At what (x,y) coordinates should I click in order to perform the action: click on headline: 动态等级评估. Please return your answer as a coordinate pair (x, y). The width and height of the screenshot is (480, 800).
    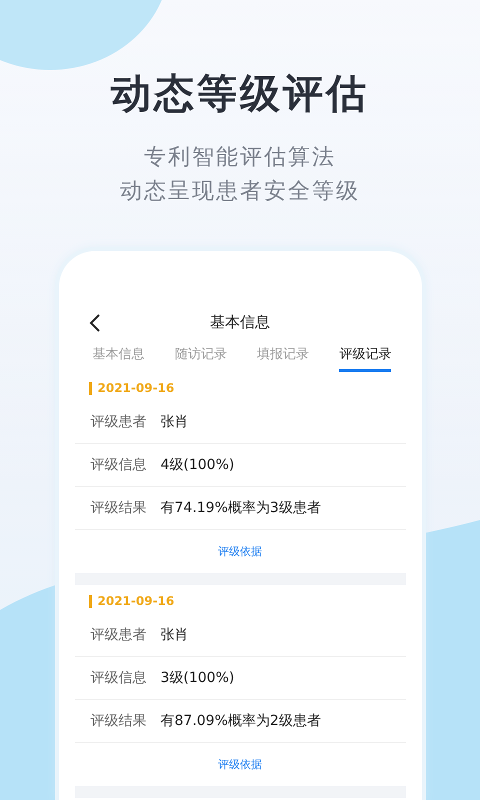
    Looking at the image, I should click on (240, 94).